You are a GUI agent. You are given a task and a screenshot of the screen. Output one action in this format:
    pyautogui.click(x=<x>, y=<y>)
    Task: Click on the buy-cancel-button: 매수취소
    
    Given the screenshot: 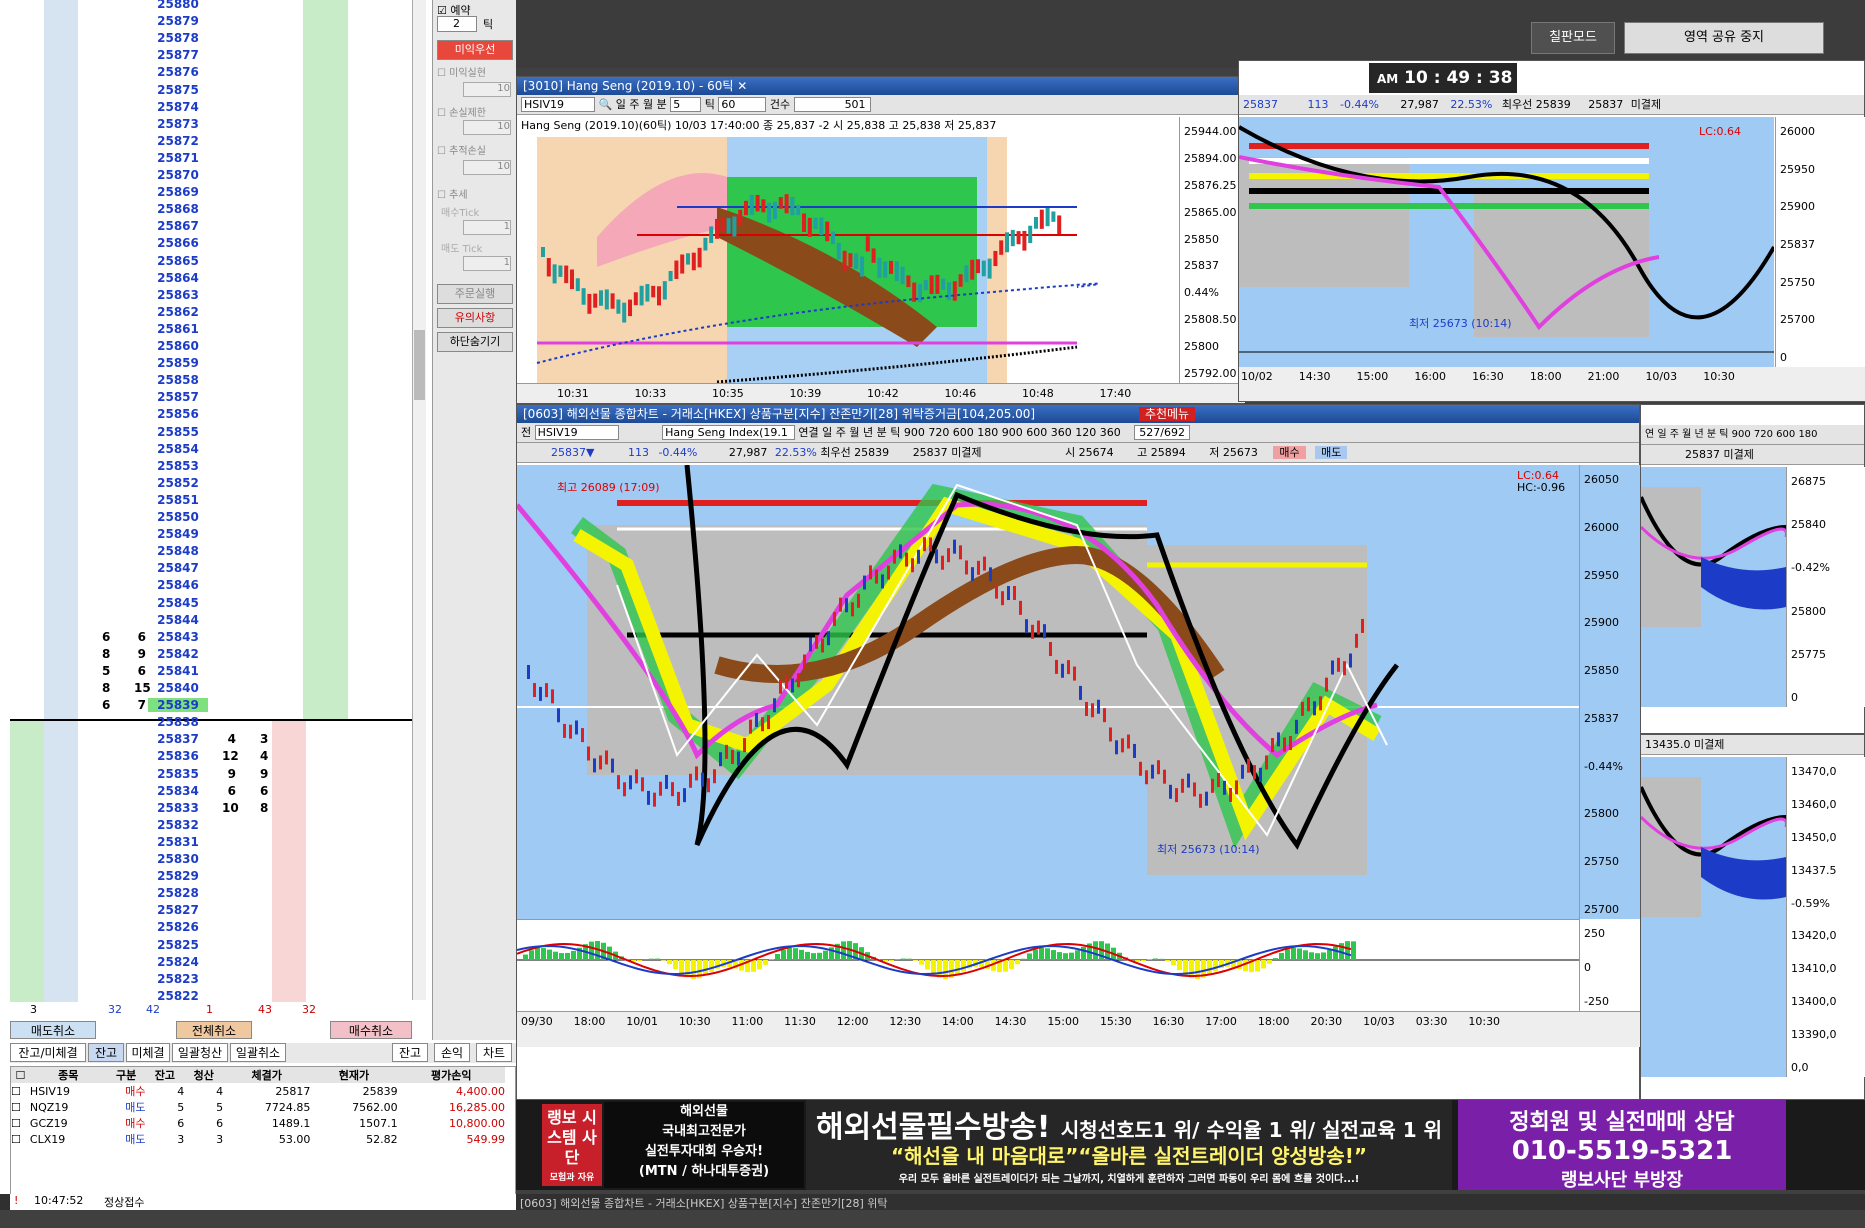 What is the action you would take?
    pyautogui.click(x=371, y=1030)
    